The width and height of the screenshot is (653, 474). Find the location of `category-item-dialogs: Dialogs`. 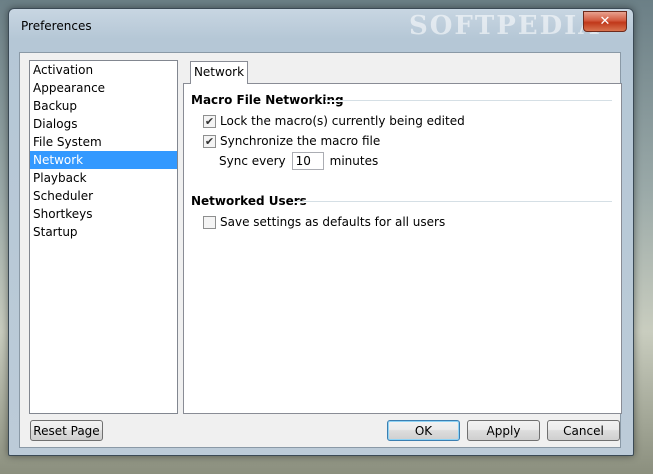

category-item-dialogs: Dialogs is located at coordinates (103, 124).